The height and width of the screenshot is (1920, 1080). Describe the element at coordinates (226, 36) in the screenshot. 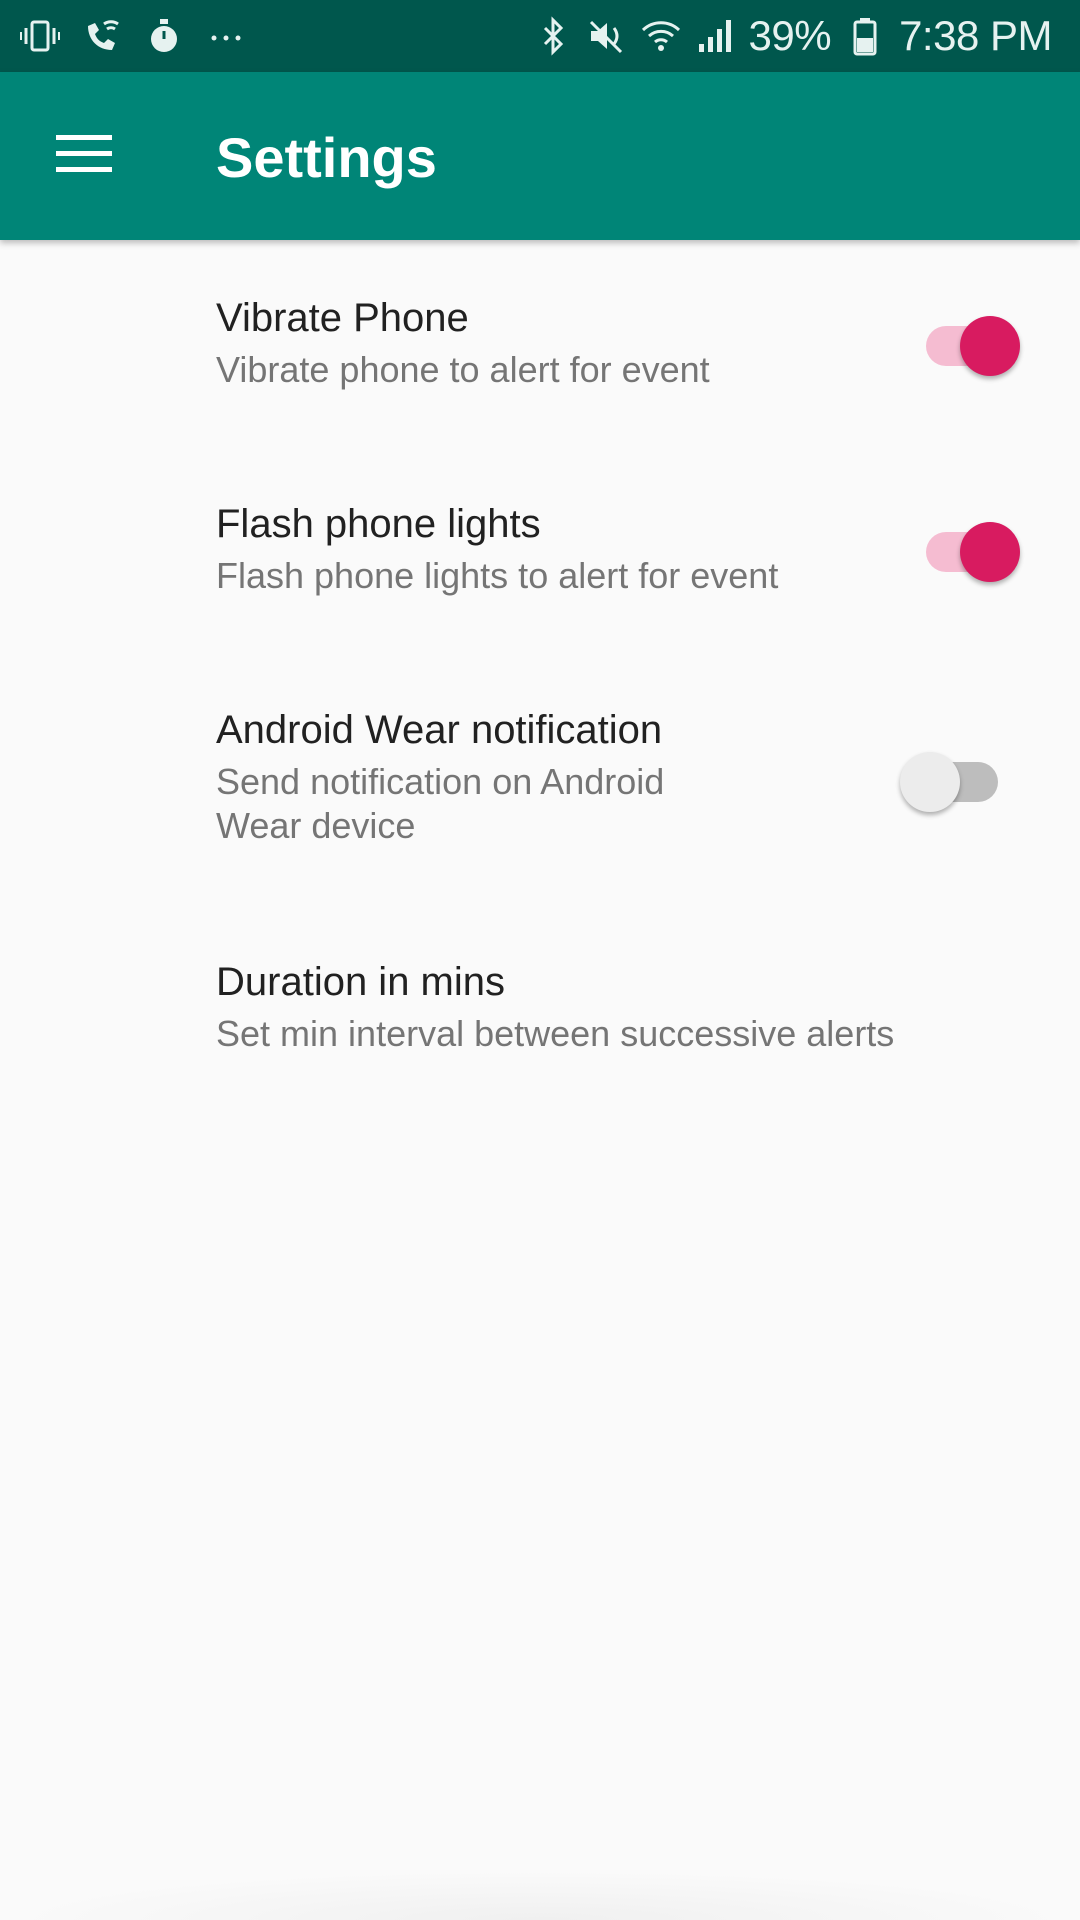

I see `more-notifications-icon` at that location.